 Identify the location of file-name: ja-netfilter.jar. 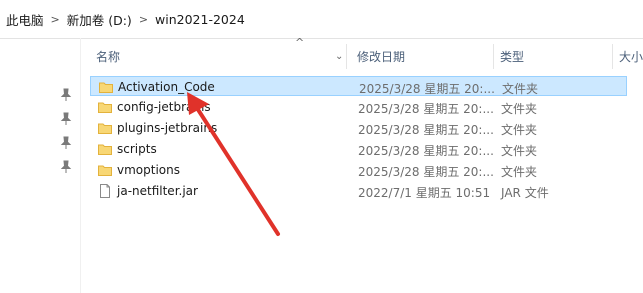
(157, 191).